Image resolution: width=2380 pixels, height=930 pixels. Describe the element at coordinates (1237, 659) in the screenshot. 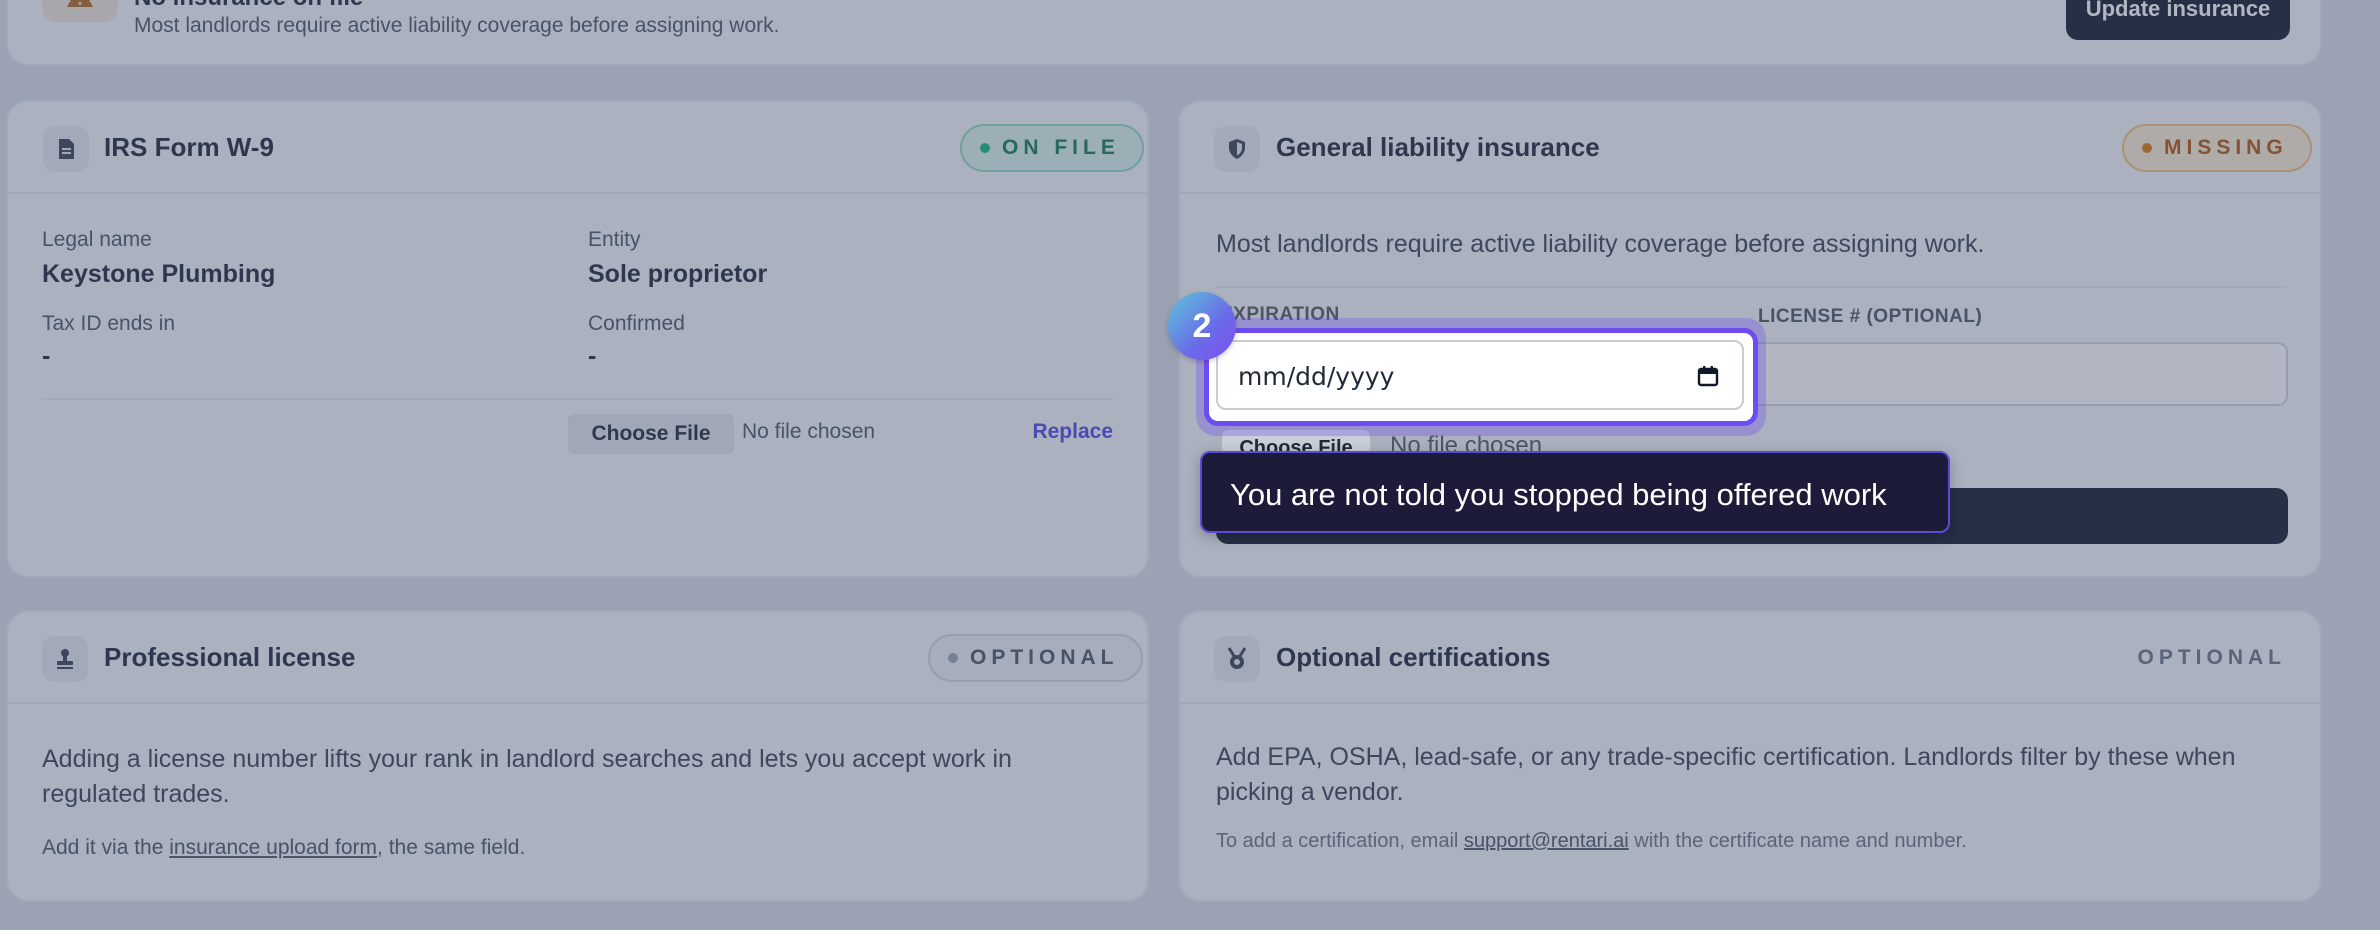

I see `medal-icon` at that location.